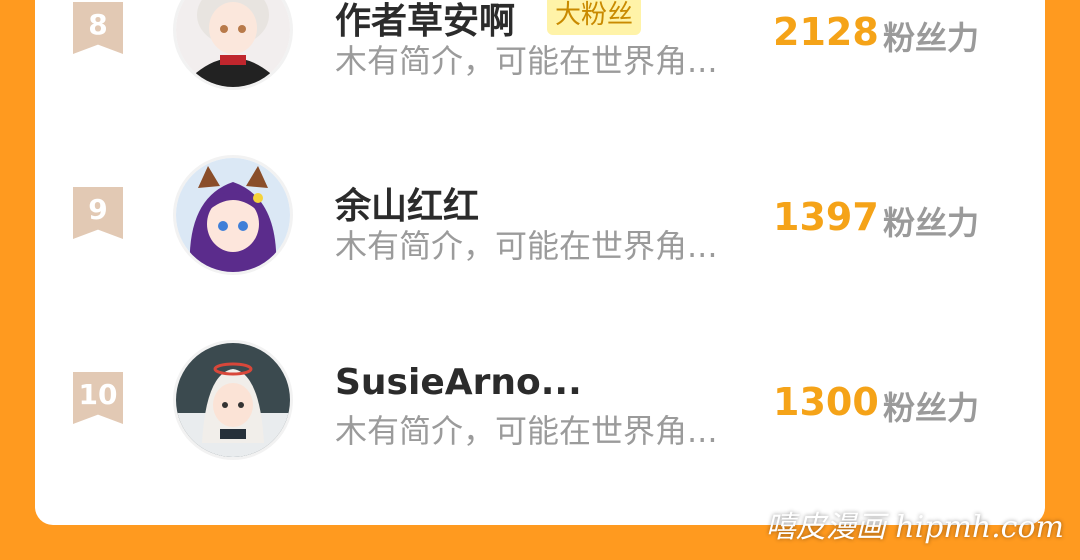 The height and width of the screenshot is (560, 1080). I want to click on rank-ribbon: 10, so click(98, 398).